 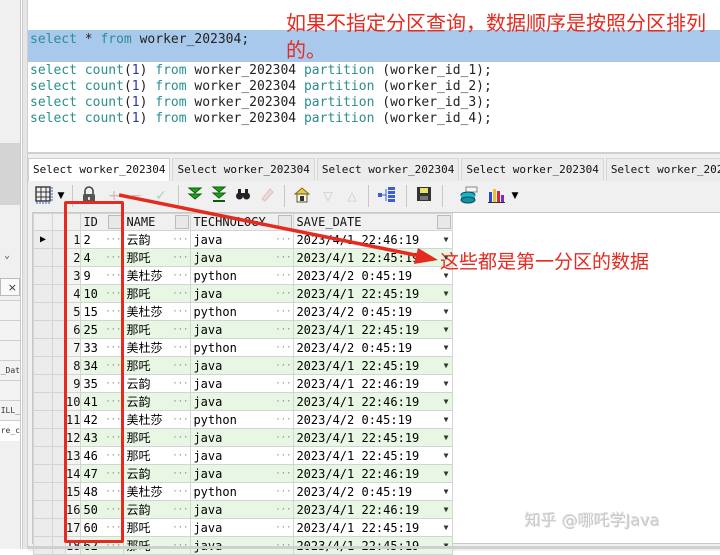 I want to click on fetch-all-icon, so click(x=219, y=196).